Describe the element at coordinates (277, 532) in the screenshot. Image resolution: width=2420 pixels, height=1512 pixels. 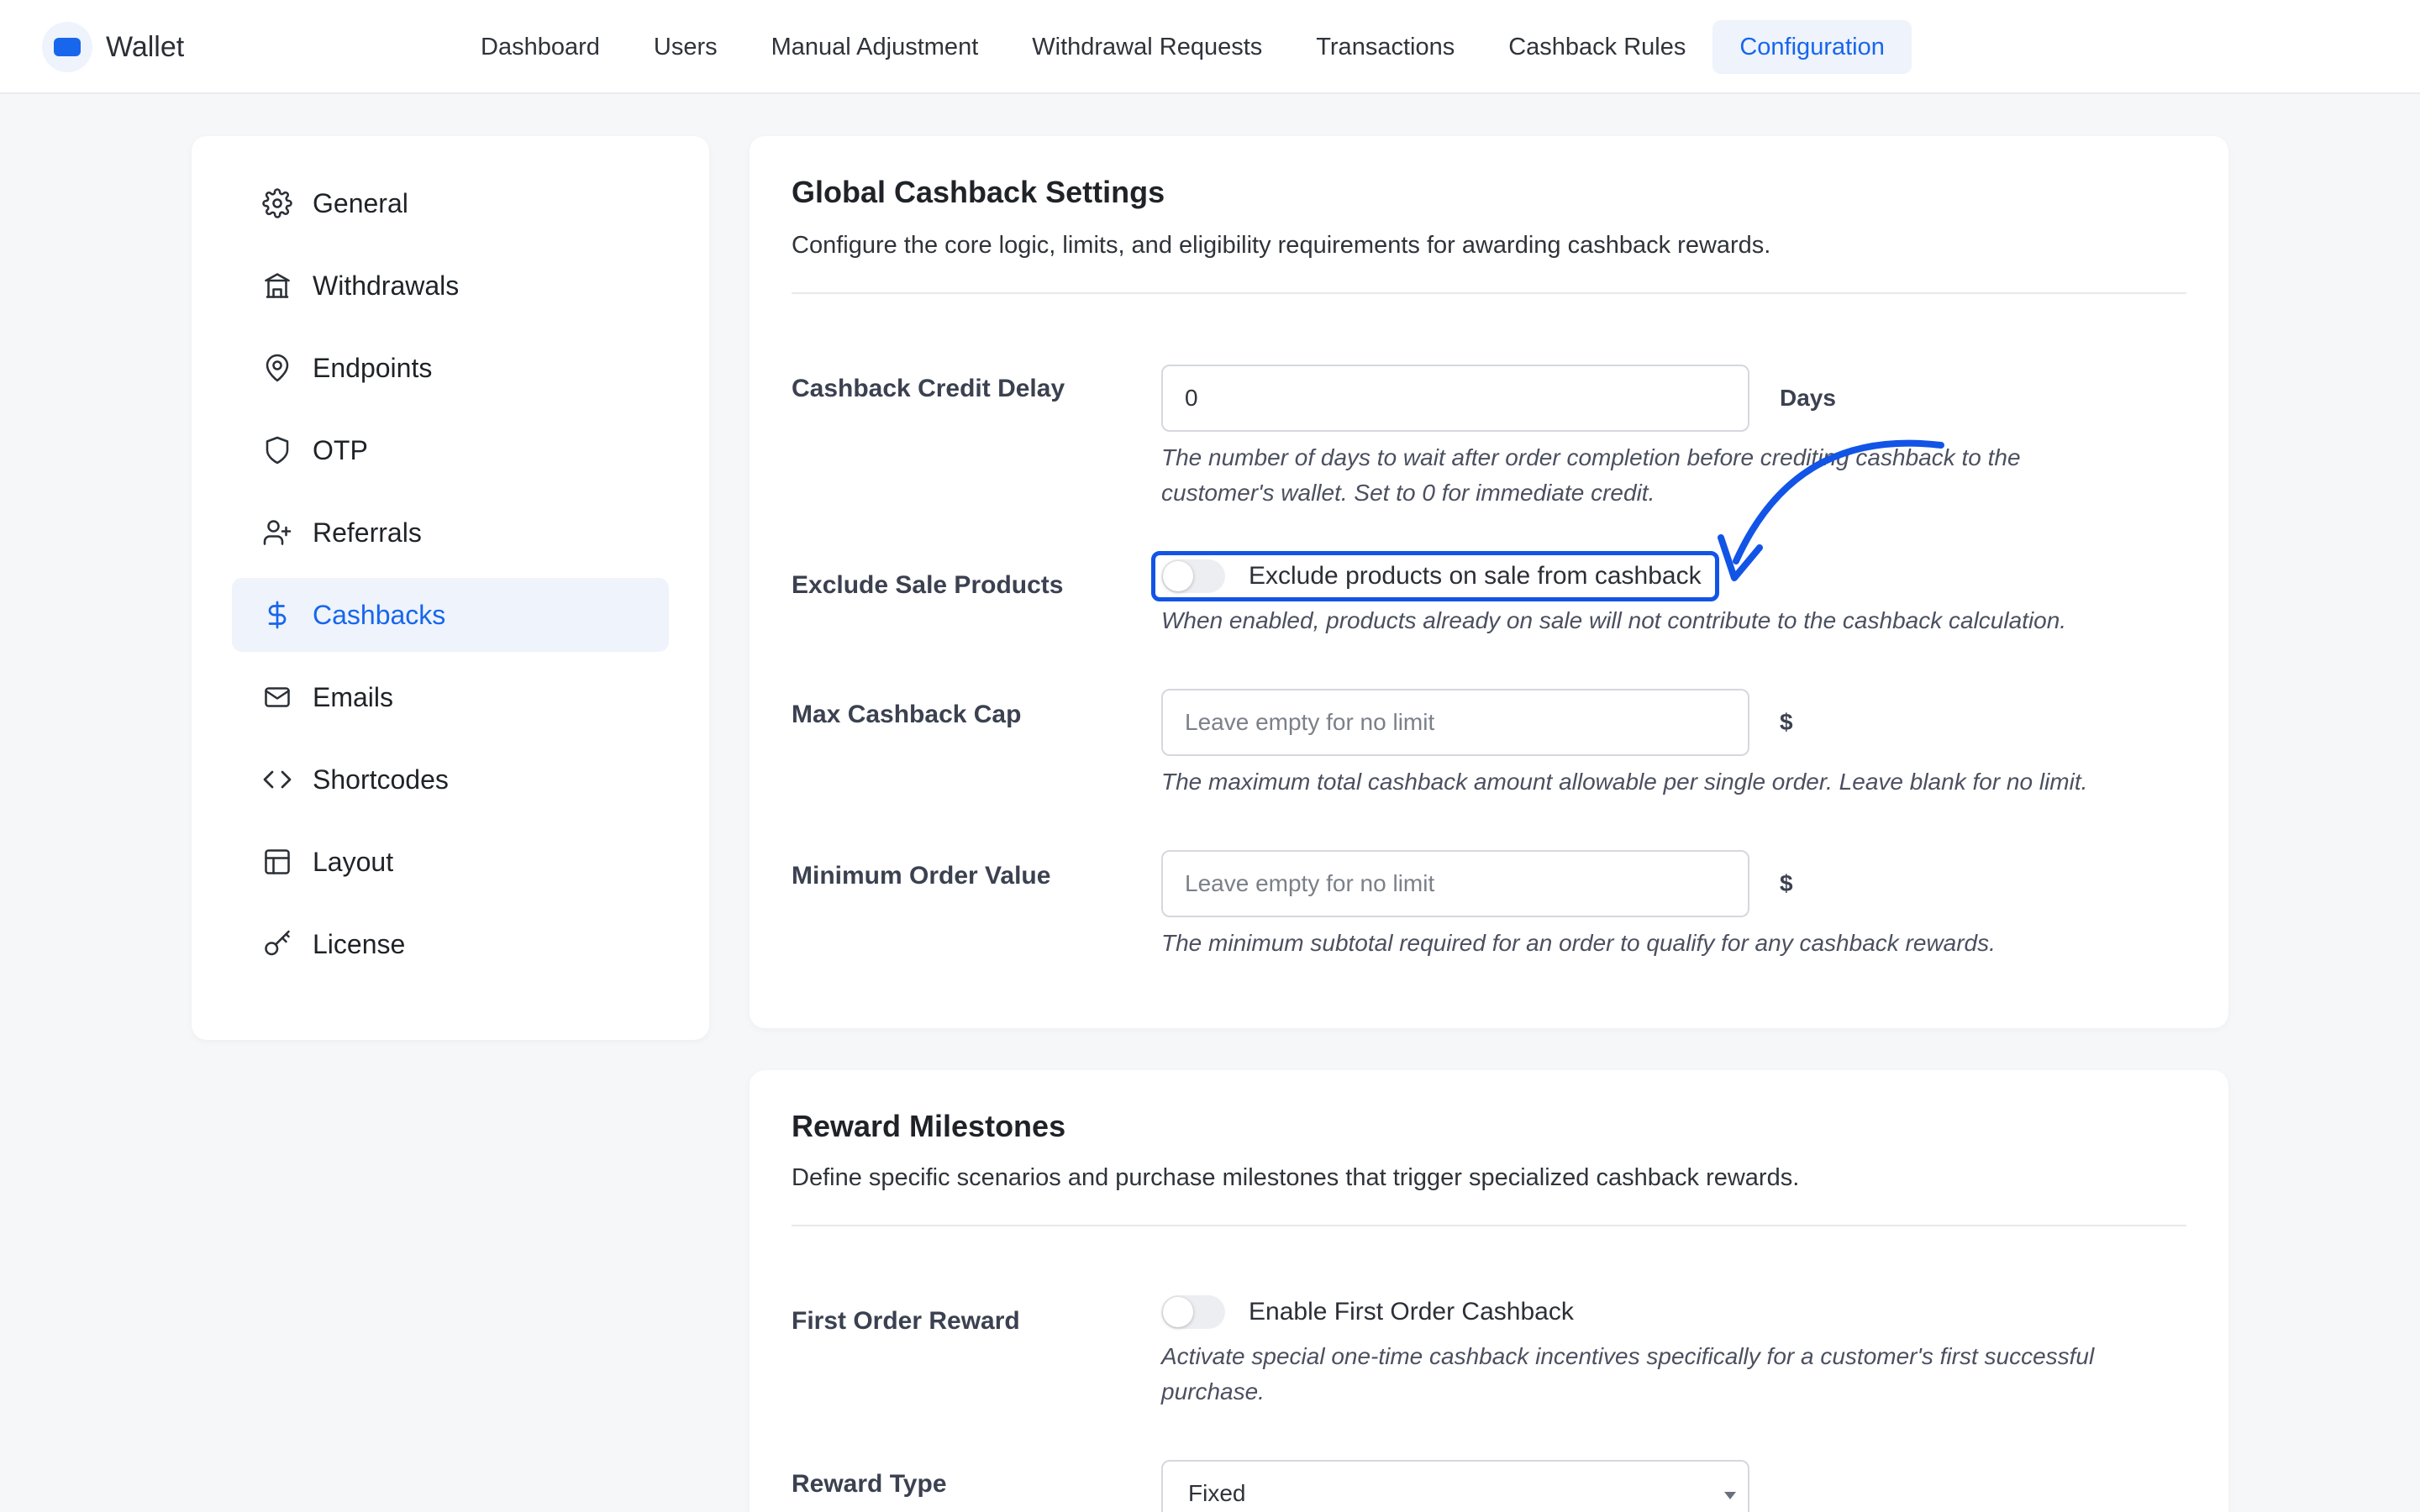
I see `user-plus-icon` at that location.